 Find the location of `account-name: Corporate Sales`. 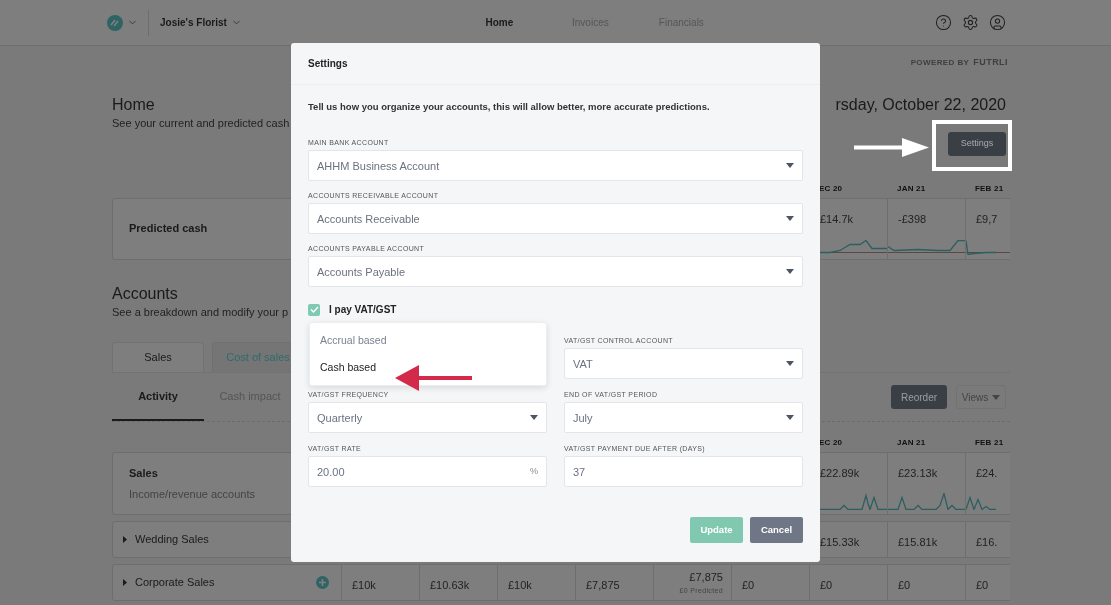

account-name: Corporate Sales is located at coordinates (175, 583).